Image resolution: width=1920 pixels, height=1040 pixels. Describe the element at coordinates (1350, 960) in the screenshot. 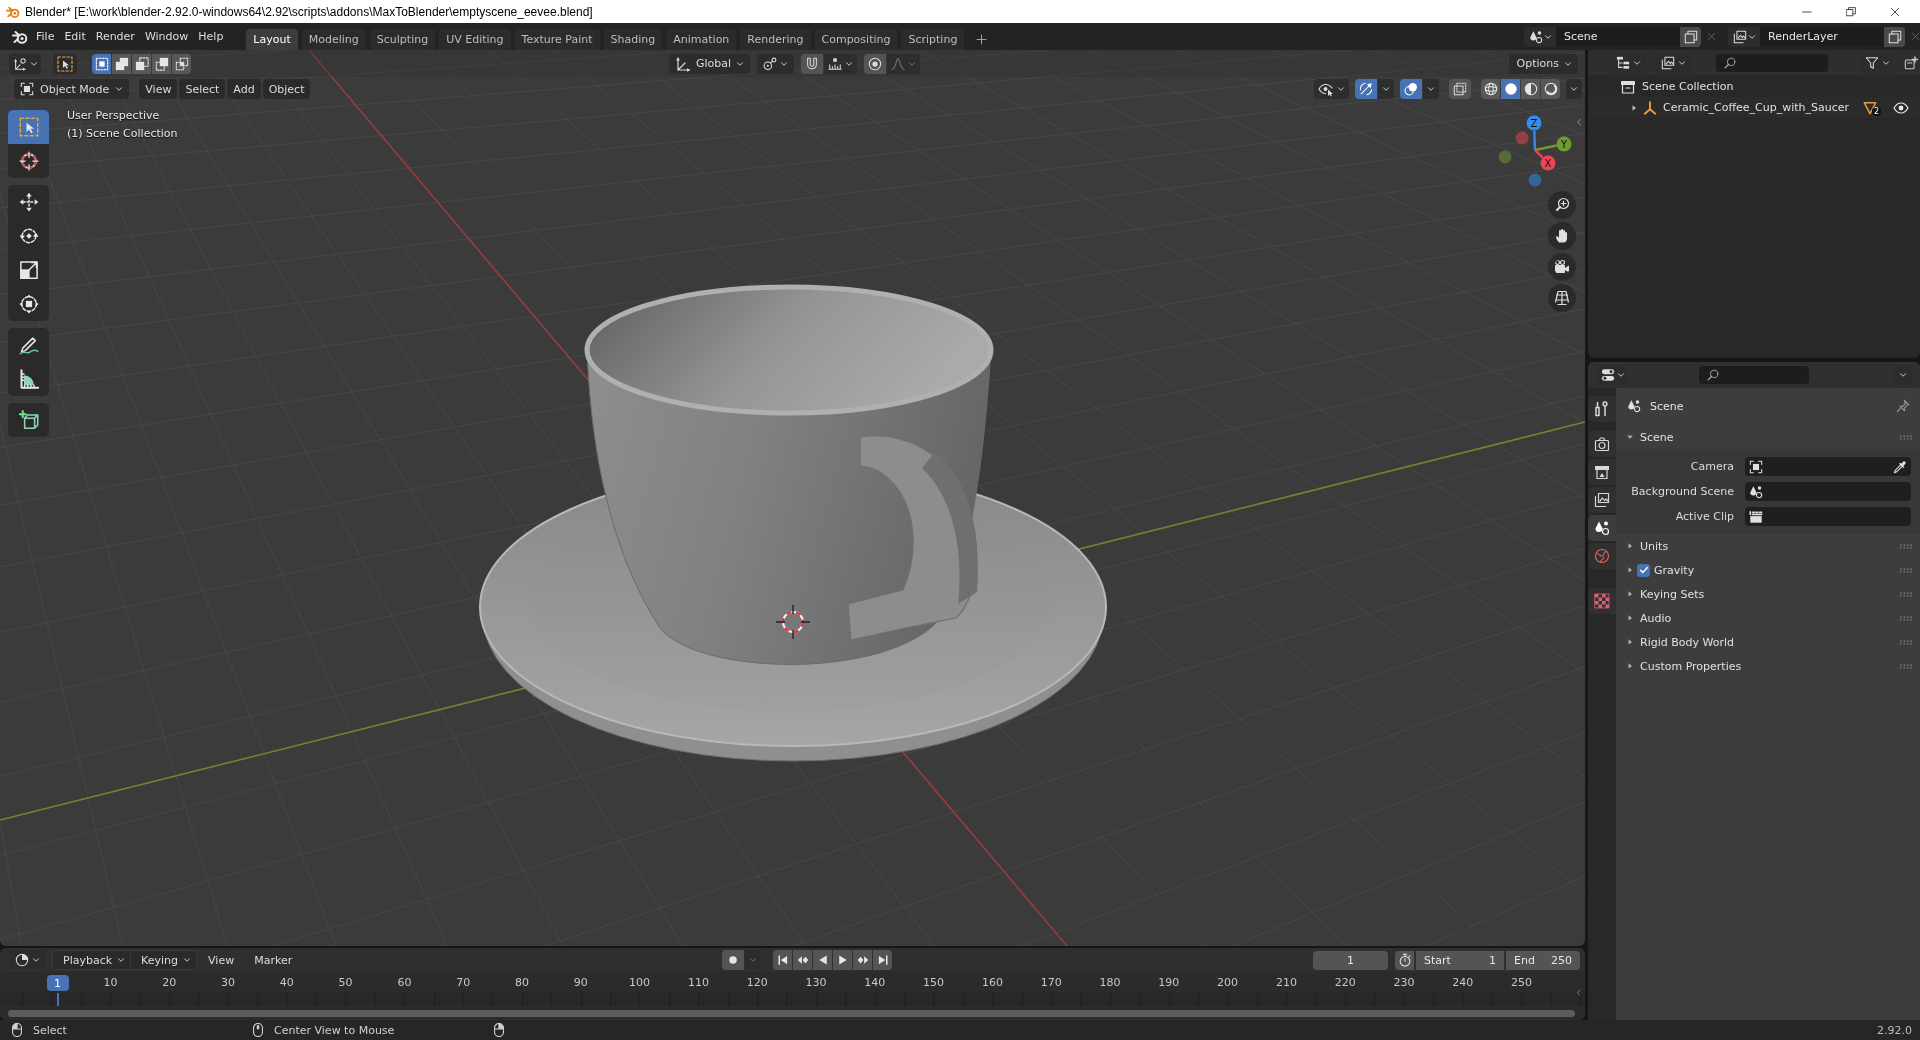

I see `current-frame-field: 1` at that location.